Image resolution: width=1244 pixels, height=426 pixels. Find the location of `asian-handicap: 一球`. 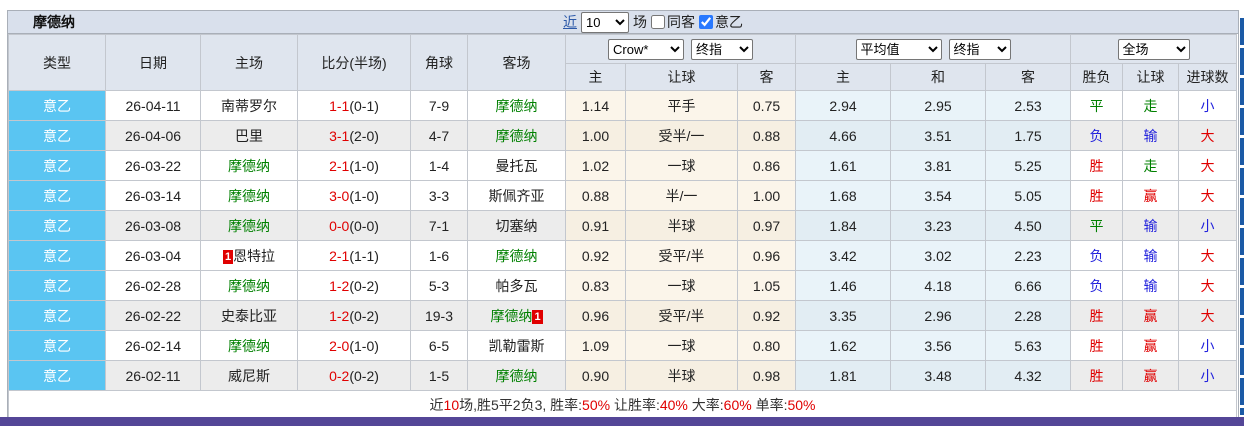

asian-handicap: 一球 is located at coordinates (681, 345).